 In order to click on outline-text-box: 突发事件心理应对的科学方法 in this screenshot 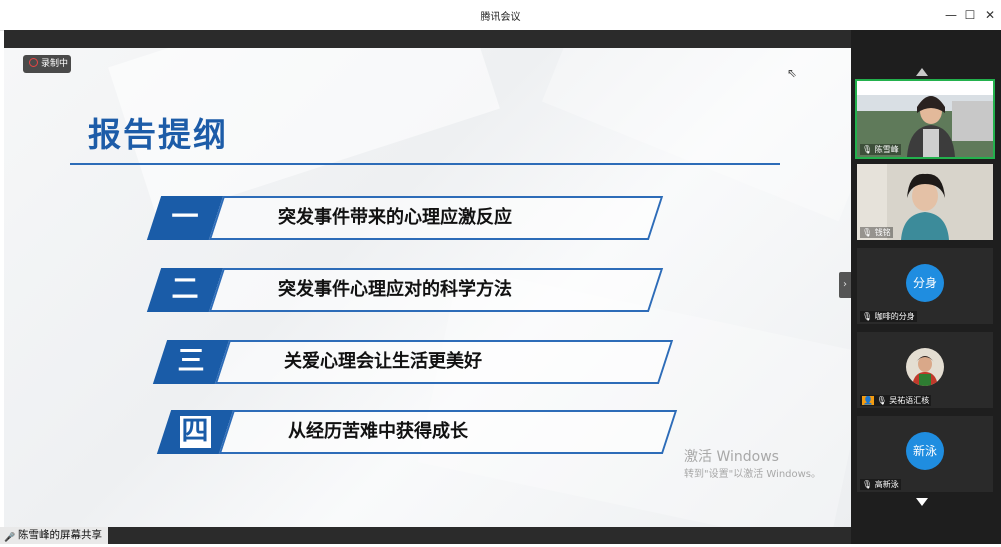, I will do `click(436, 290)`.